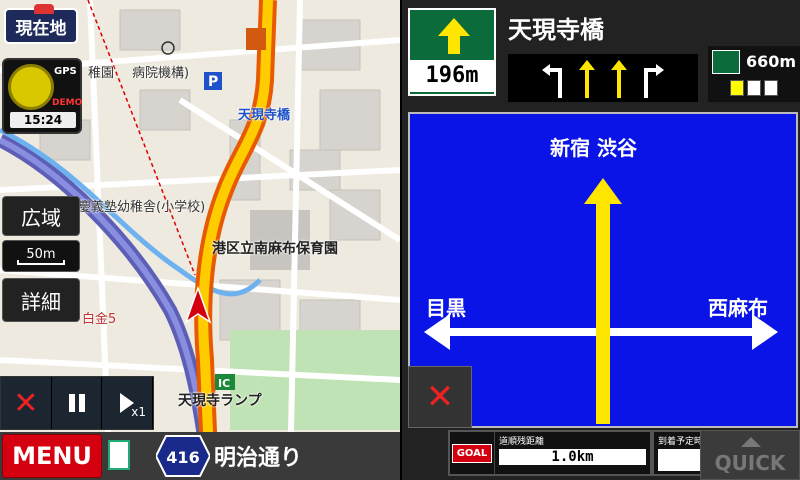 The width and height of the screenshot is (800, 480). Describe the element at coordinates (771, 61) in the screenshot. I see `next-turn-distance: 660m` at that location.